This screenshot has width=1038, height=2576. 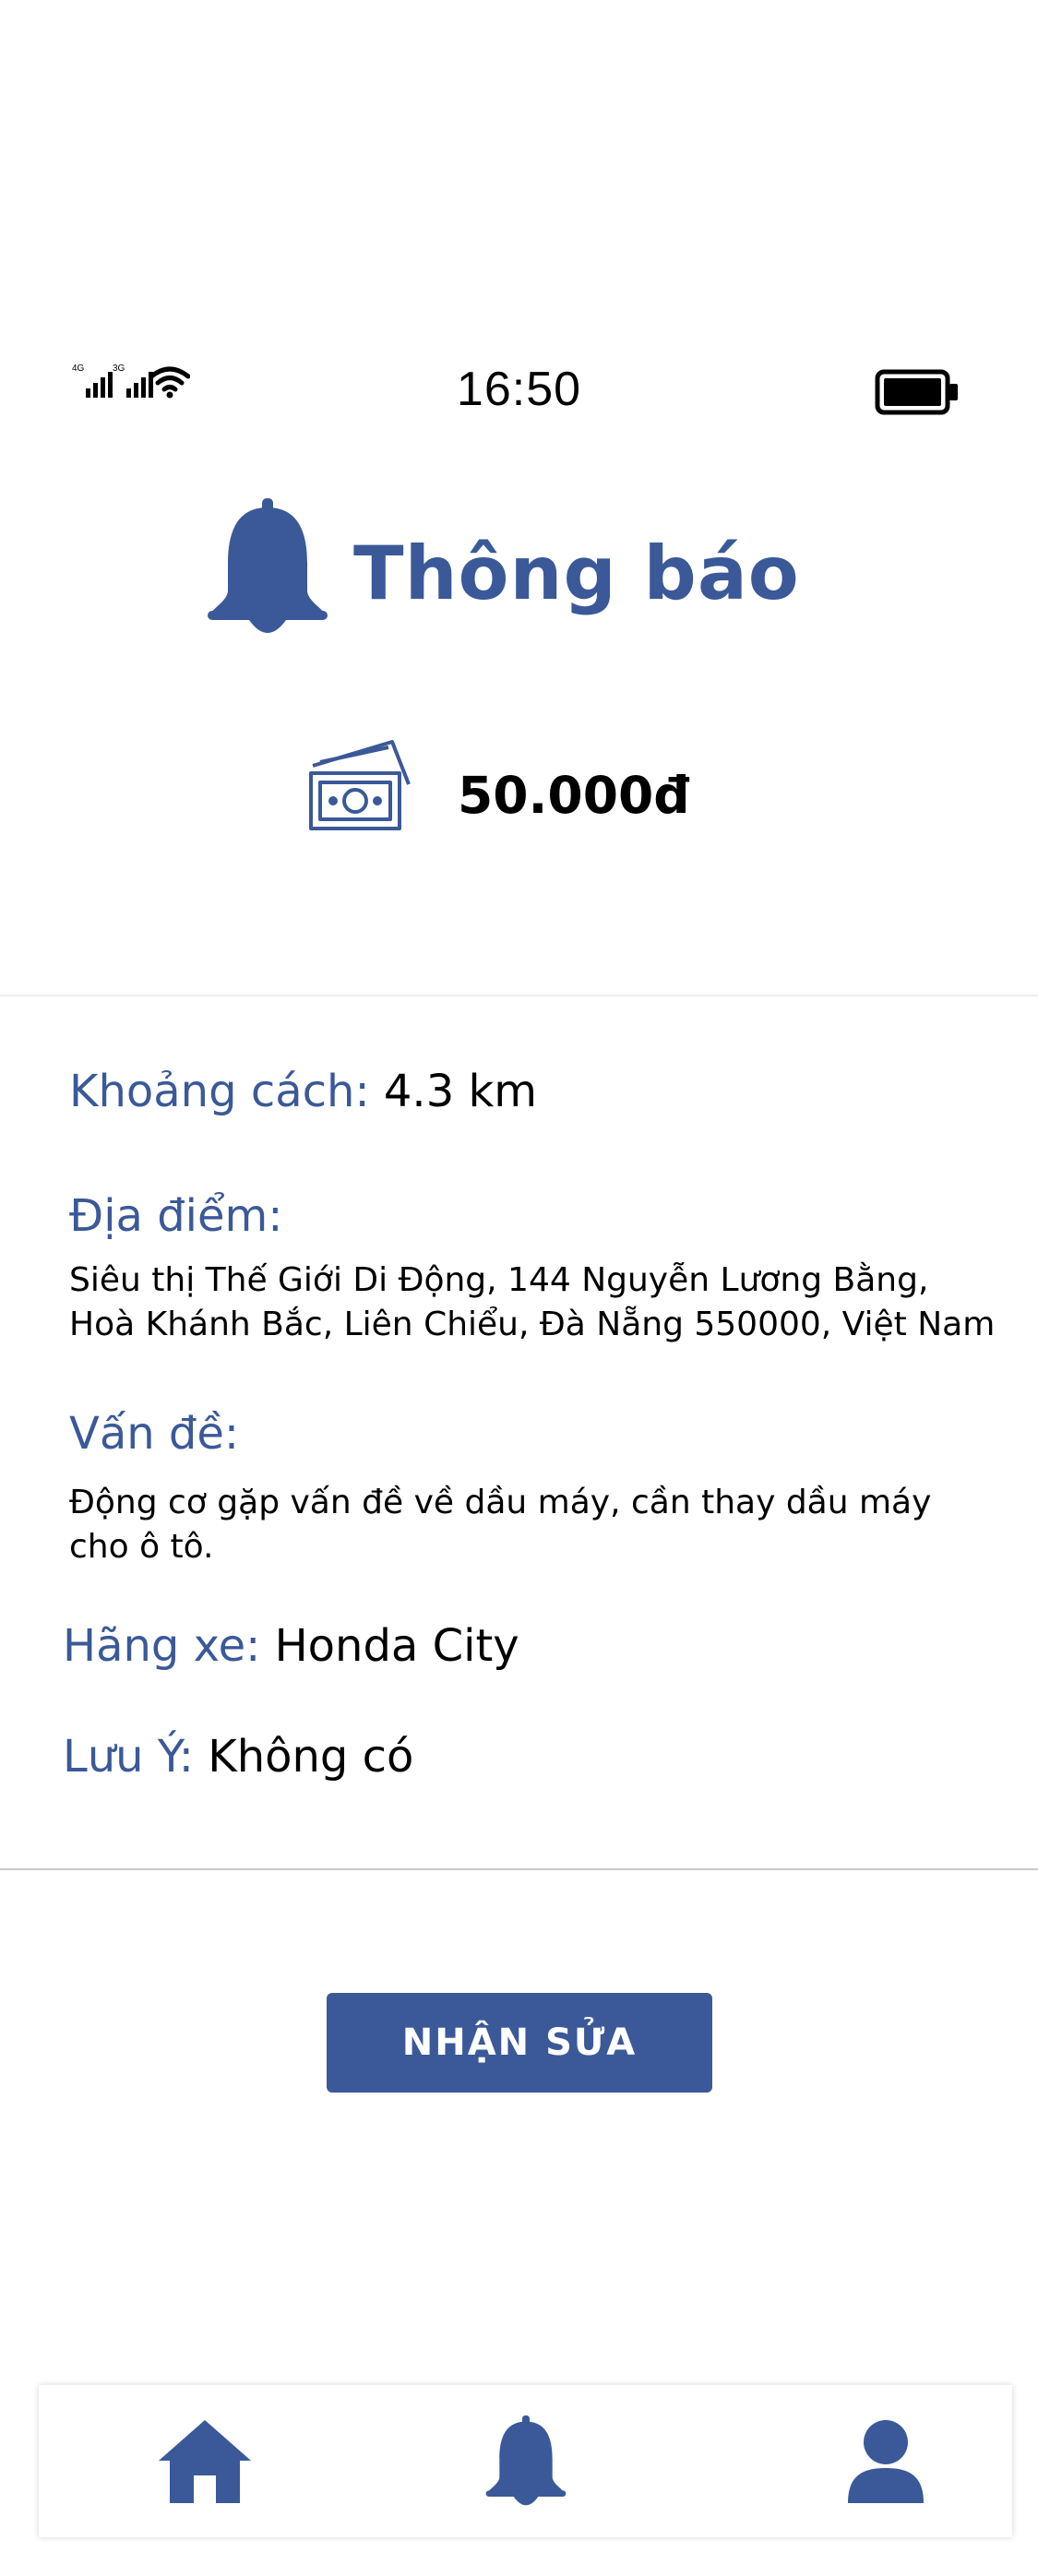 What do you see at coordinates (154, 1434) in the screenshot?
I see `problem-label: Vấn đề:` at bounding box center [154, 1434].